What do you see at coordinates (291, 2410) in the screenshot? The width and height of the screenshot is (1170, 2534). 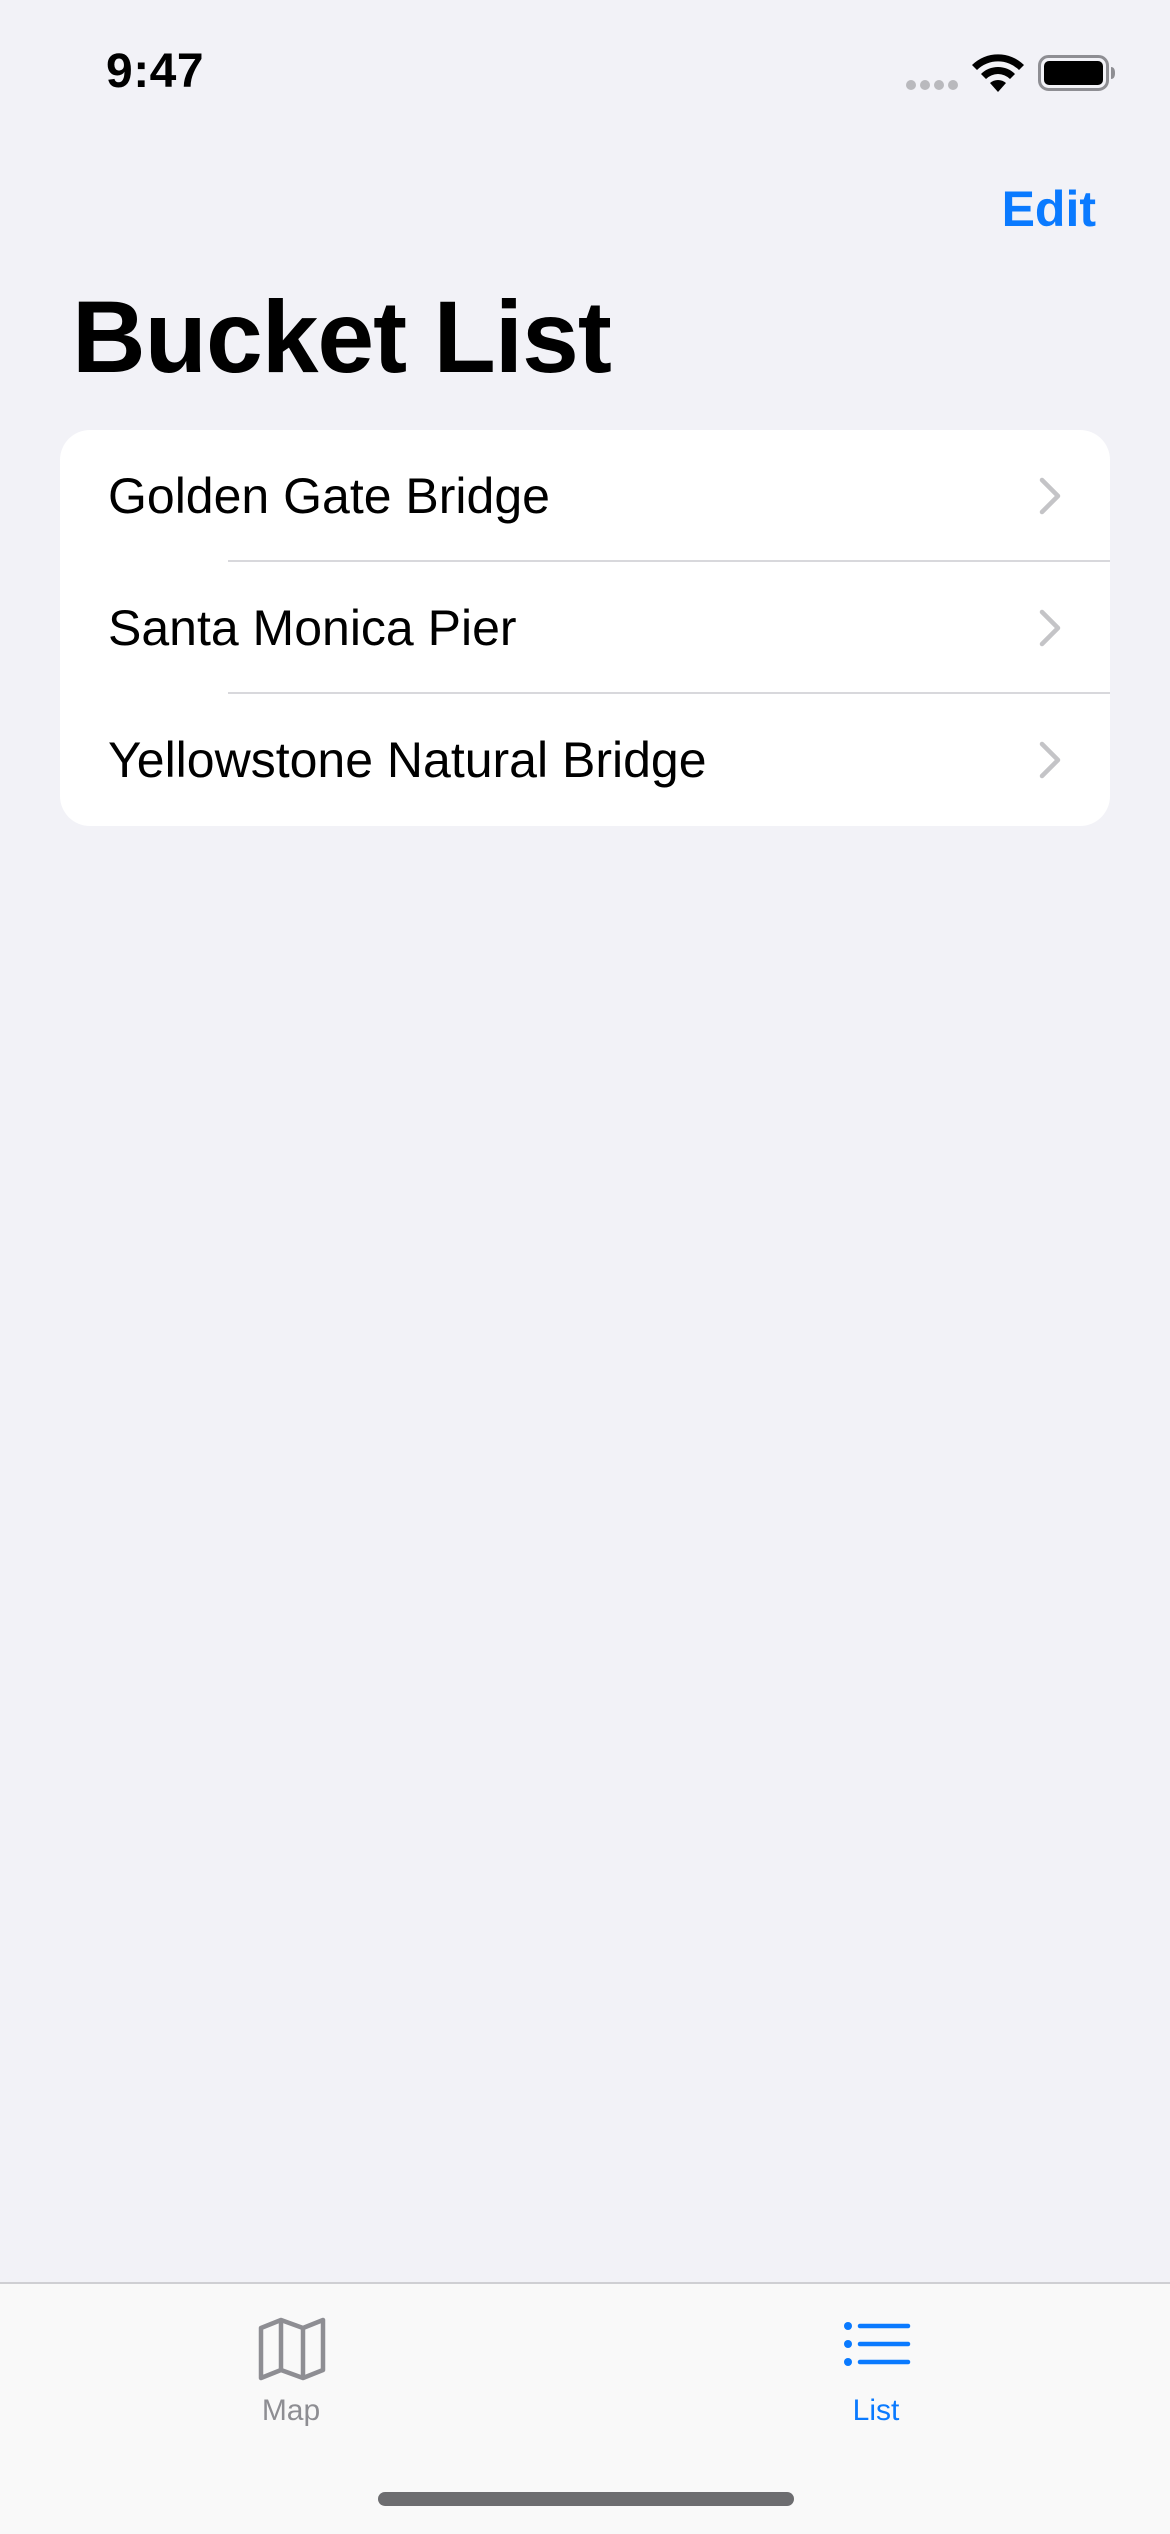 I see `tab-label: Map` at bounding box center [291, 2410].